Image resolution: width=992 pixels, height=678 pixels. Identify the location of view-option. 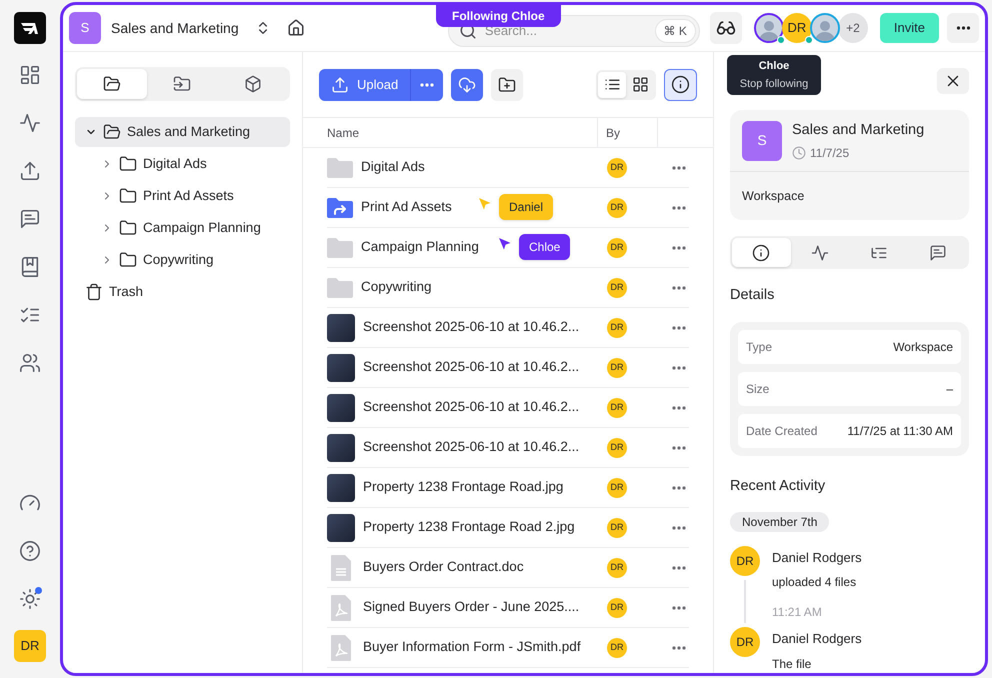
(612, 85).